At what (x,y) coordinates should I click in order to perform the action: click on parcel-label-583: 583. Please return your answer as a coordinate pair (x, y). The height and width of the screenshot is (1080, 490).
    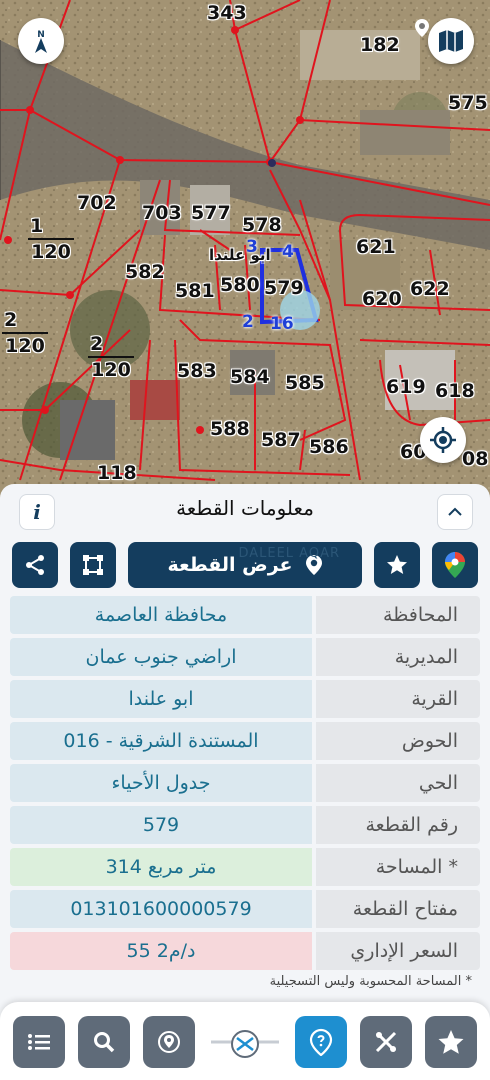
    Looking at the image, I should click on (197, 371).